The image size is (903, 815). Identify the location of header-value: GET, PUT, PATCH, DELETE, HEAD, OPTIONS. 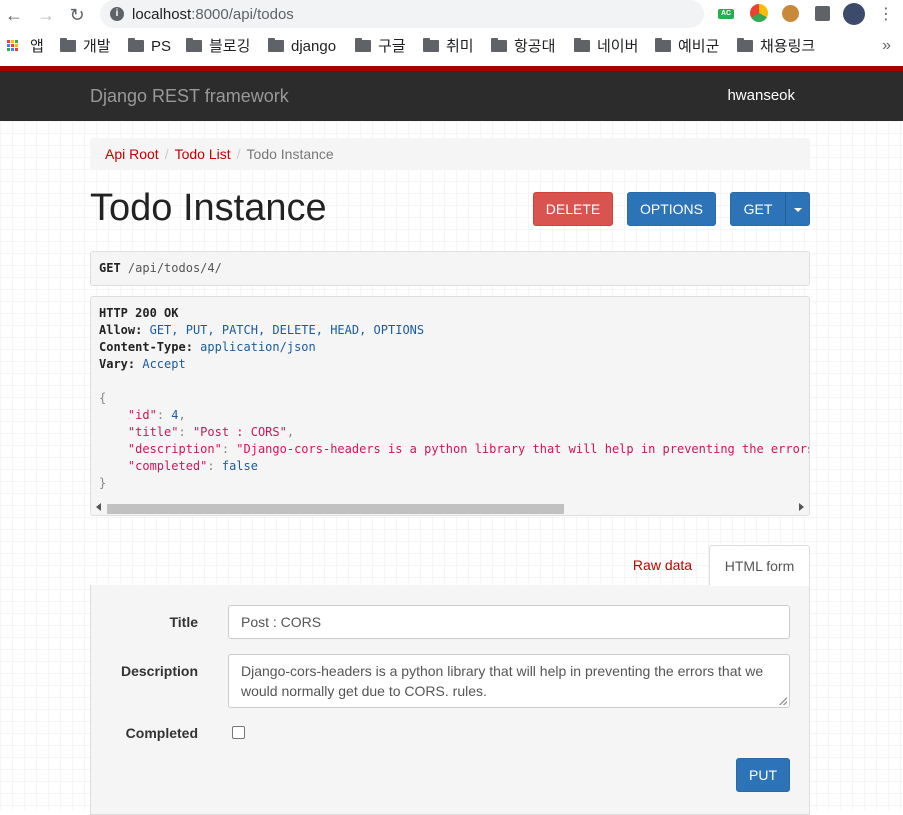
(287, 330).